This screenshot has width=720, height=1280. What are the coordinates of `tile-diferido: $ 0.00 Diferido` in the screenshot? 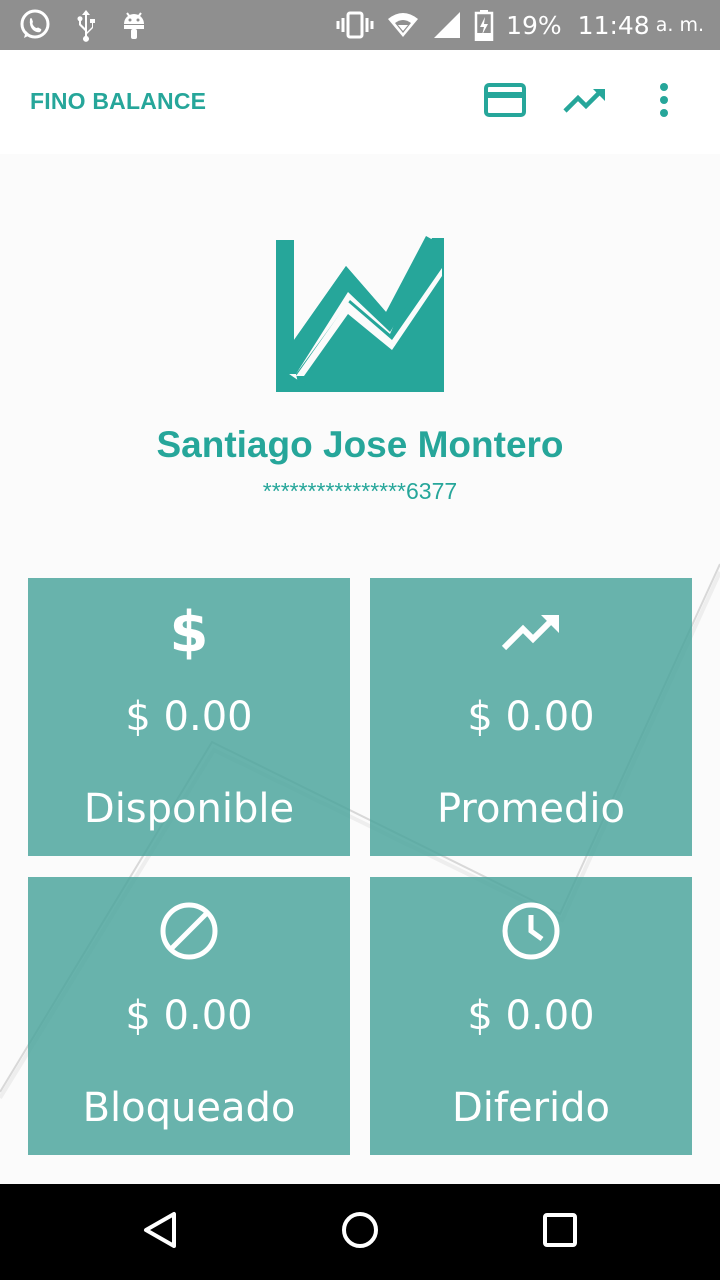 It's located at (531, 1016).